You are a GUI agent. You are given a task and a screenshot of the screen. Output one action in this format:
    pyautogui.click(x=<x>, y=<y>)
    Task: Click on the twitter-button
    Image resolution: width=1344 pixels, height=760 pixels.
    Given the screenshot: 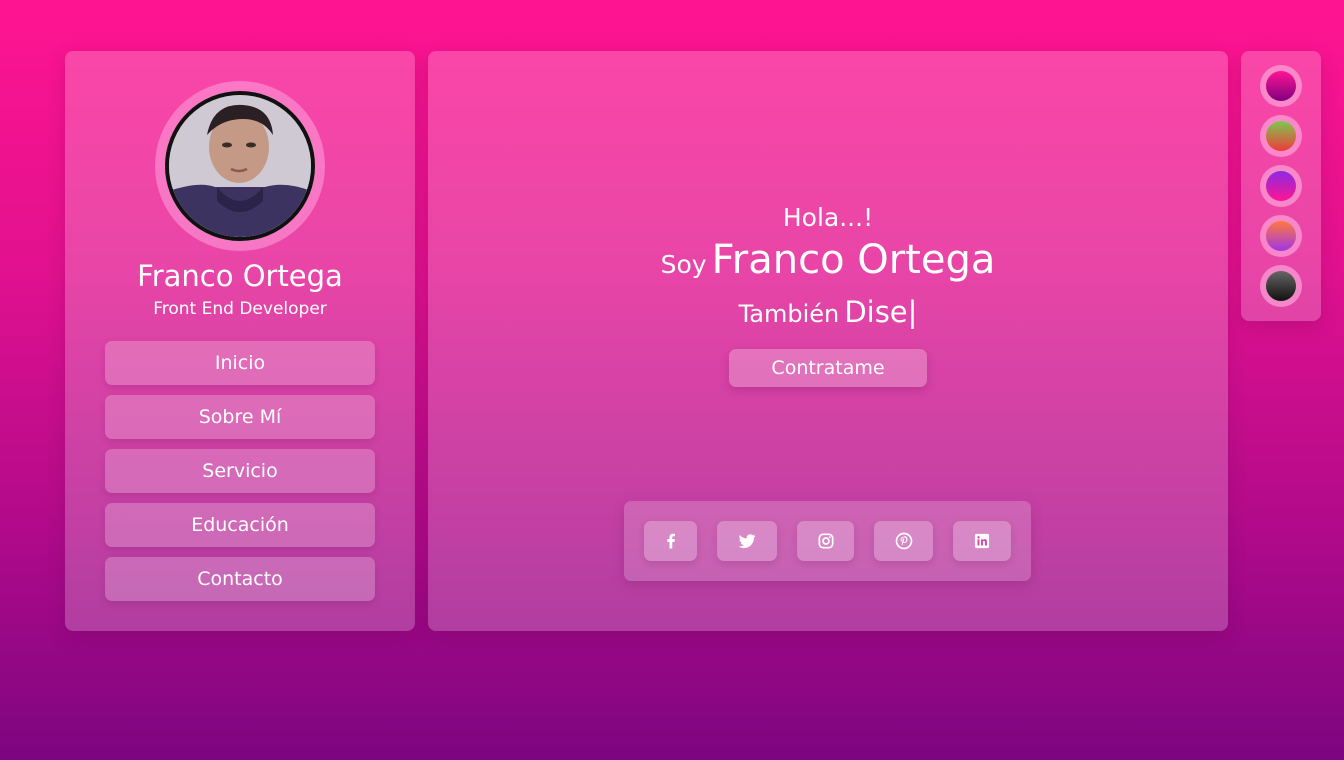 What is the action you would take?
    pyautogui.click(x=747, y=541)
    